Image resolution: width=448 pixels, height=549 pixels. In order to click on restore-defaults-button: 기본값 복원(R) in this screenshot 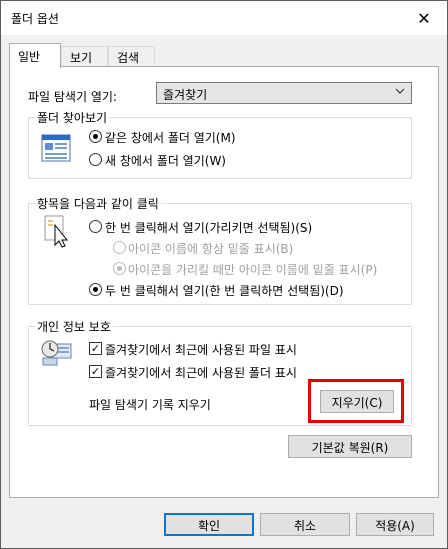, I will do `click(350, 446)`.